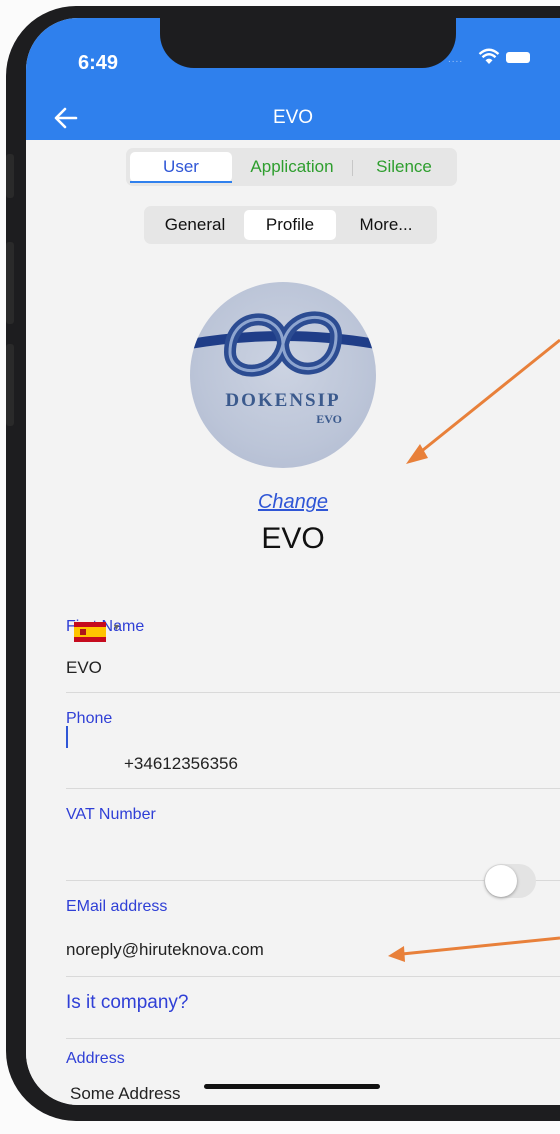  I want to click on navigation-bar: EVO, so click(293, 119).